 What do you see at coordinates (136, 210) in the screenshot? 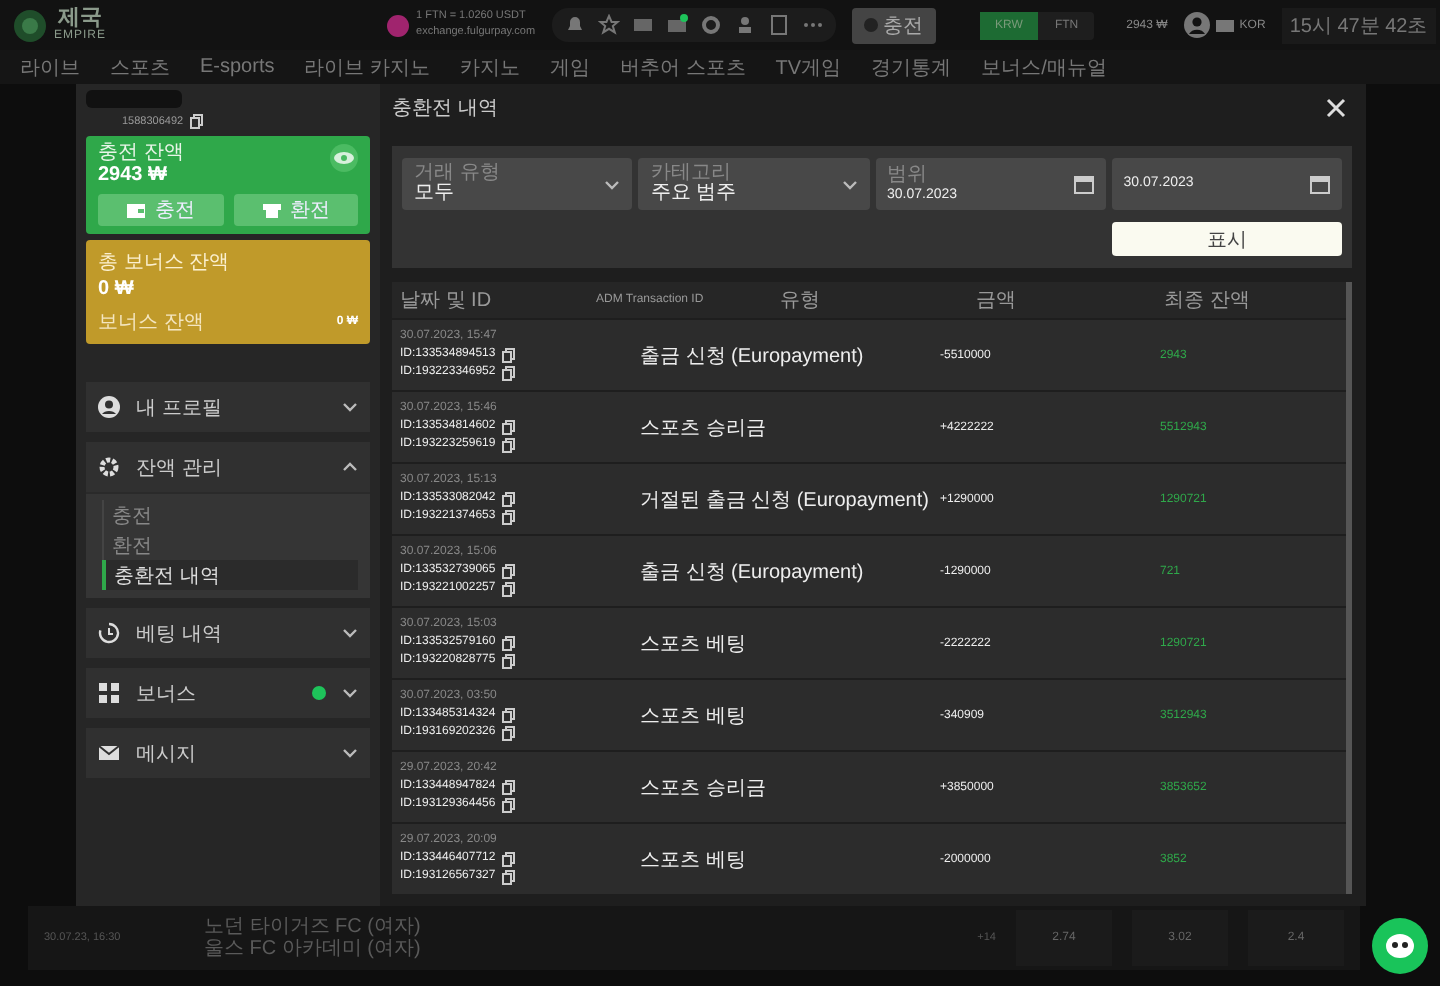
I see `wallet-icon` at bounding box center [136, 210].